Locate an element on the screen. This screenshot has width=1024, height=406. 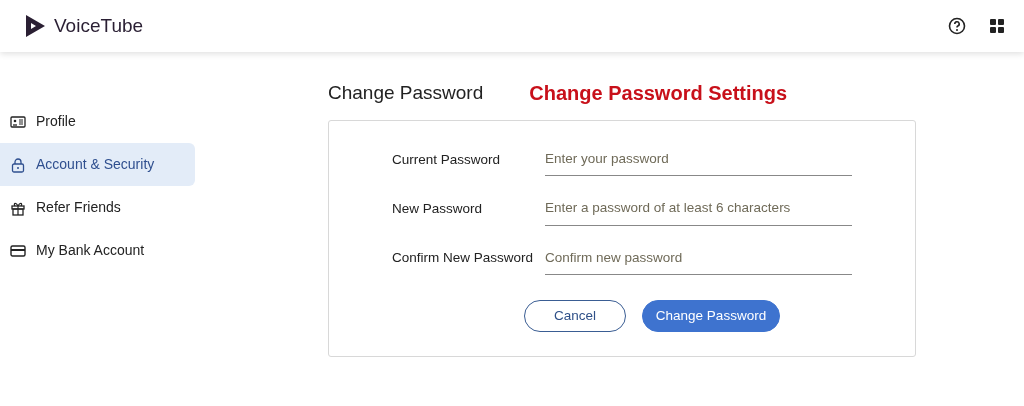
field-label: New Password is located at coordinates (438, 208).